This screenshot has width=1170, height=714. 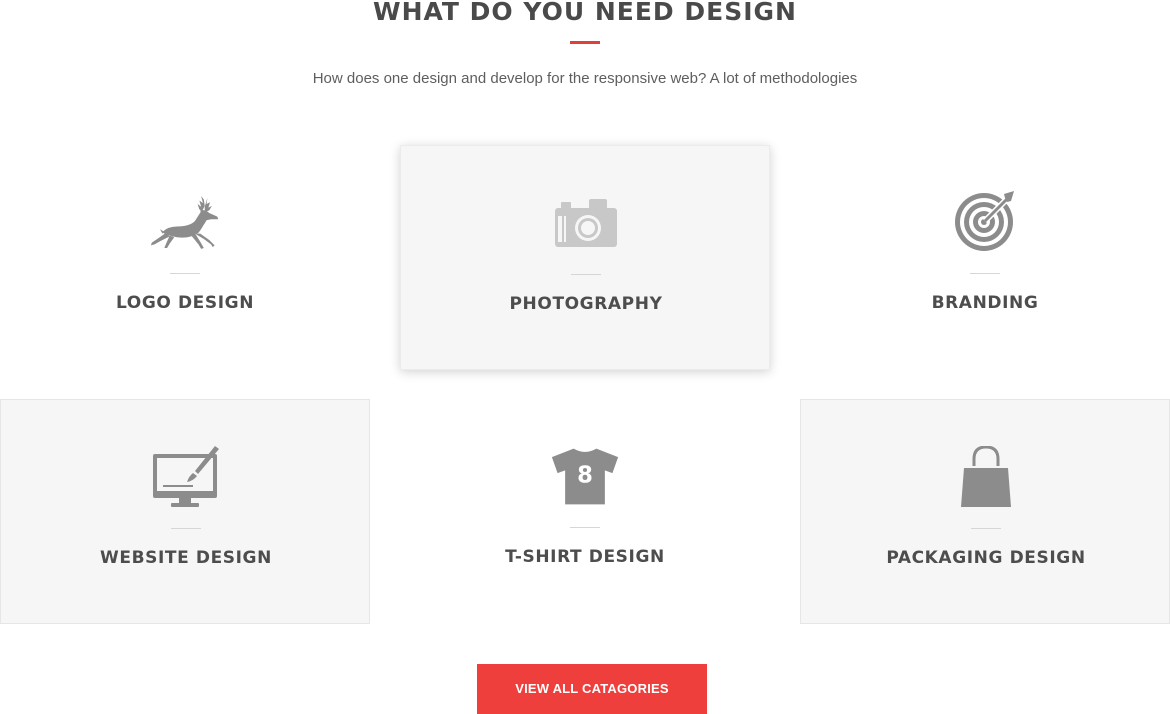 I want to click on card-title: BRANDING, so click(x=985, y=303).